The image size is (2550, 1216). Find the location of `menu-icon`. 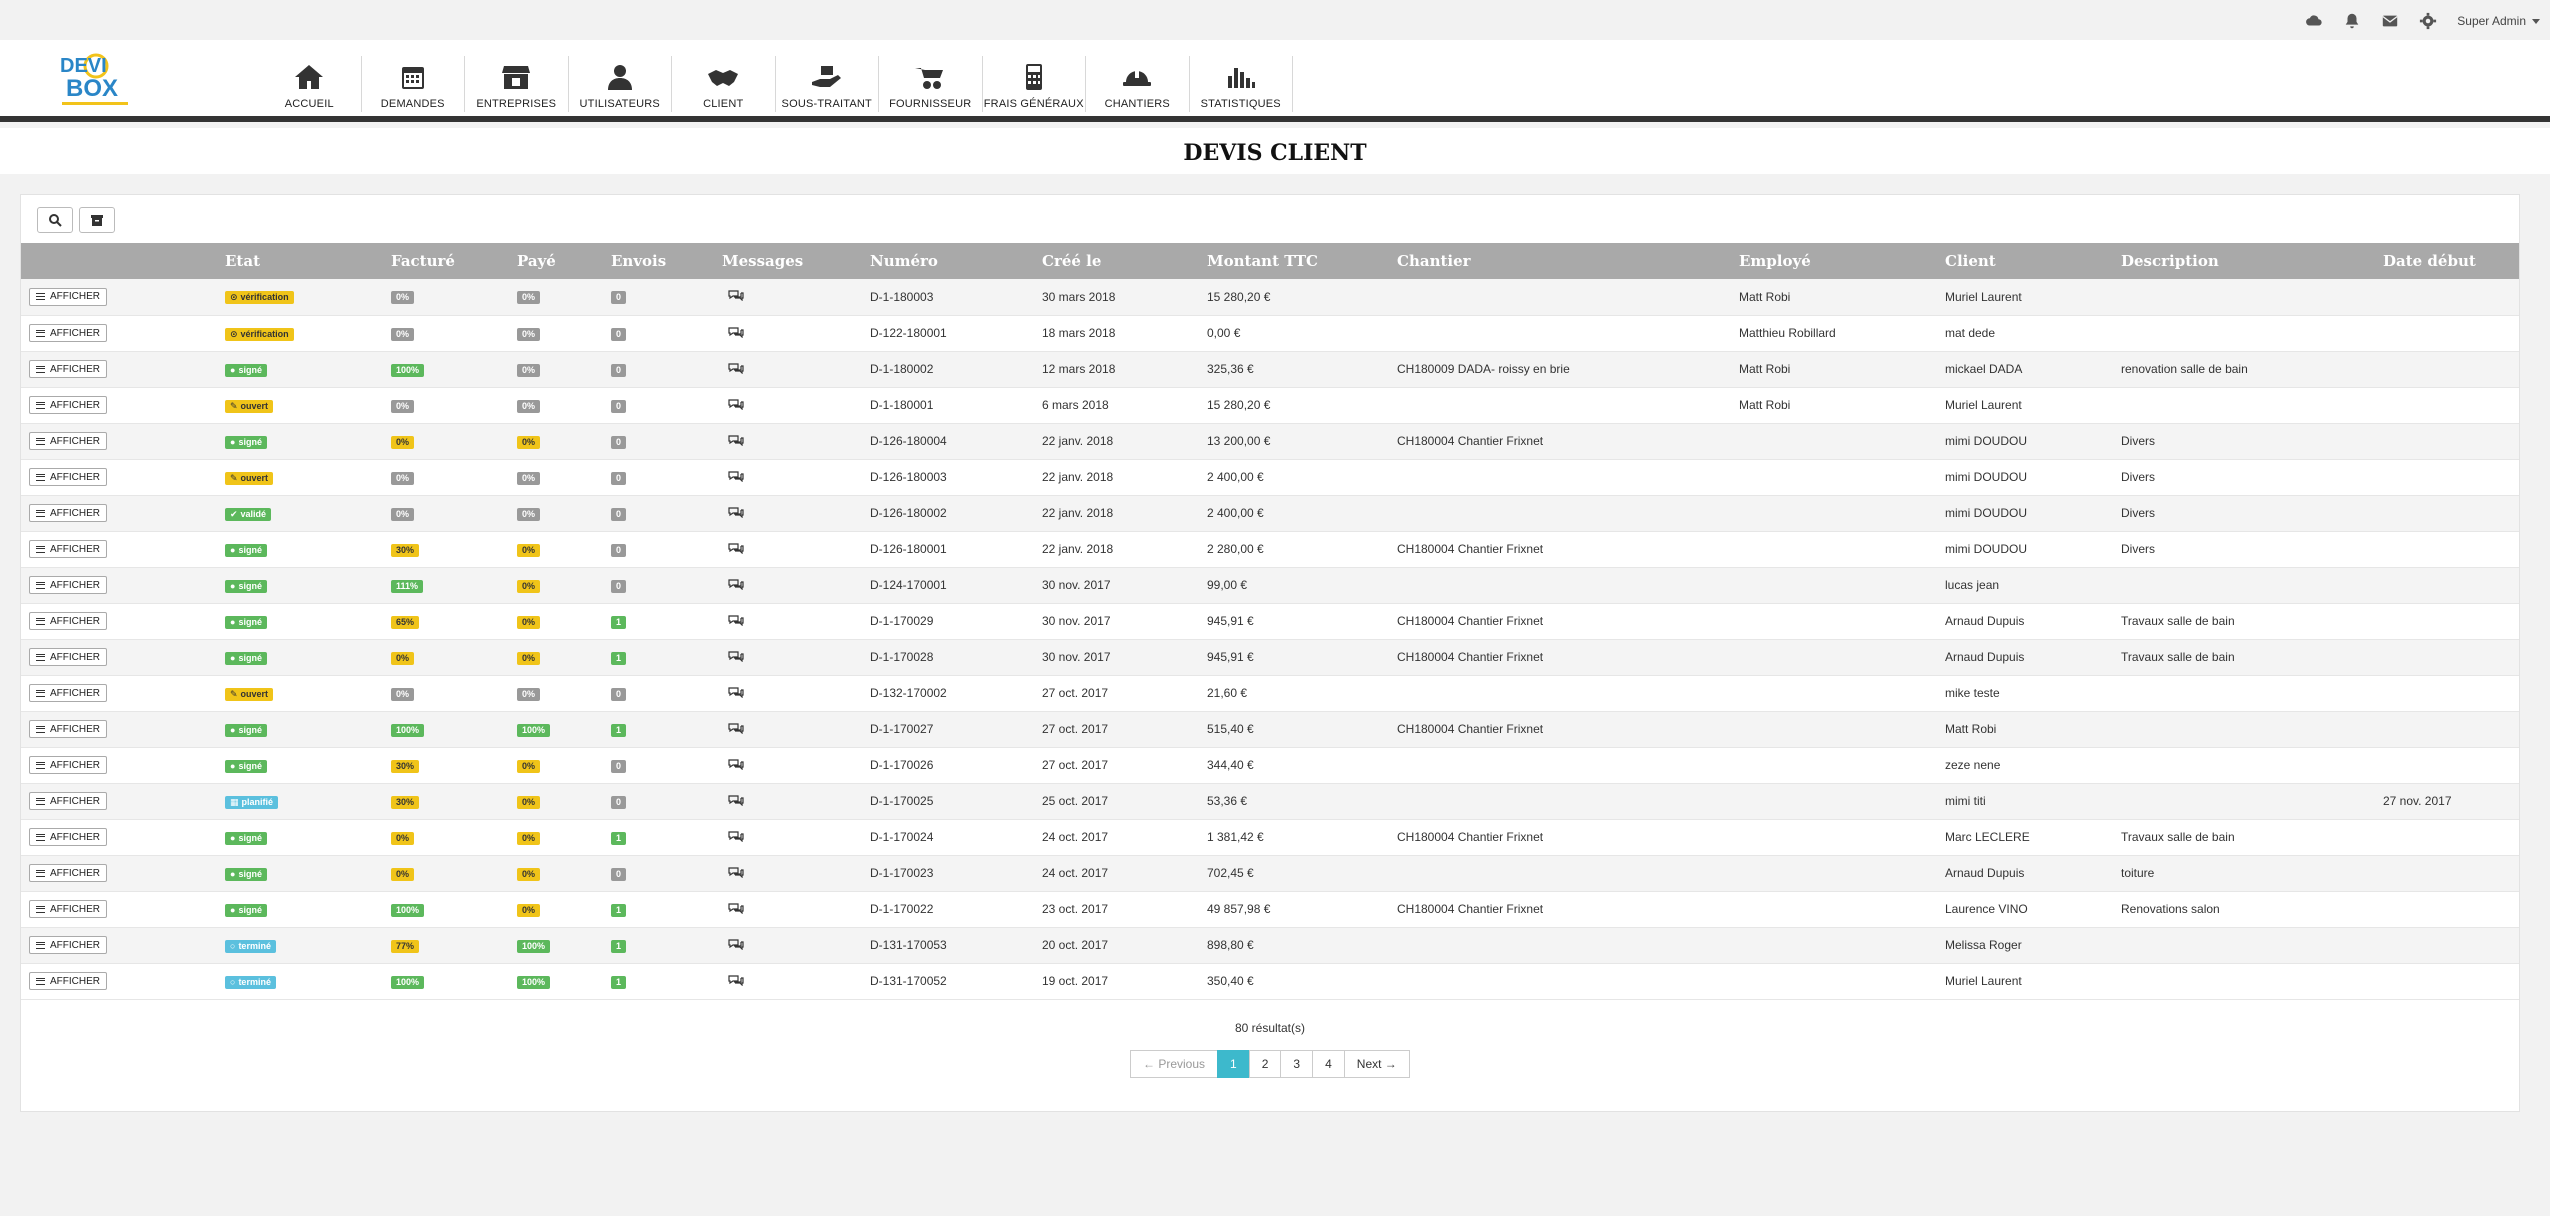

menu-icon is located at coordinates (40, 549).